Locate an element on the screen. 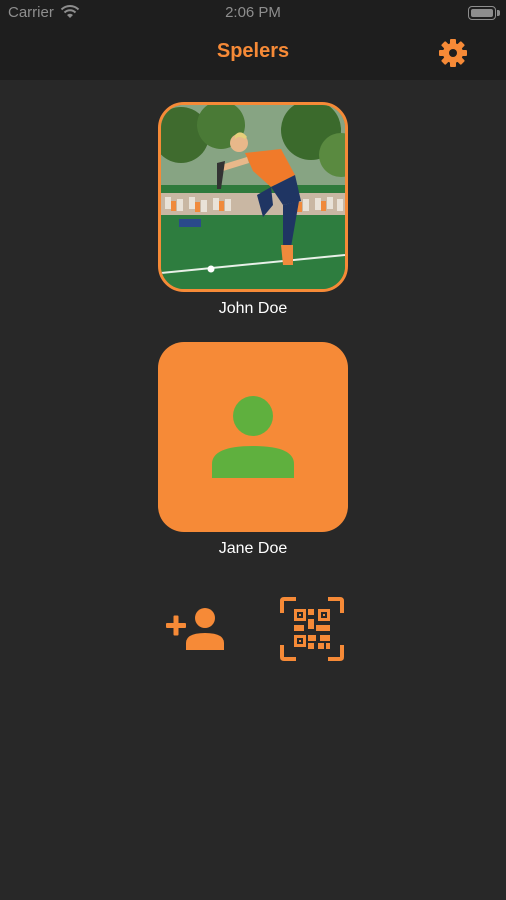 This screenshot has height=900, width=506. player-card-john-doe: John Doe is located at coordinates (253, 211).